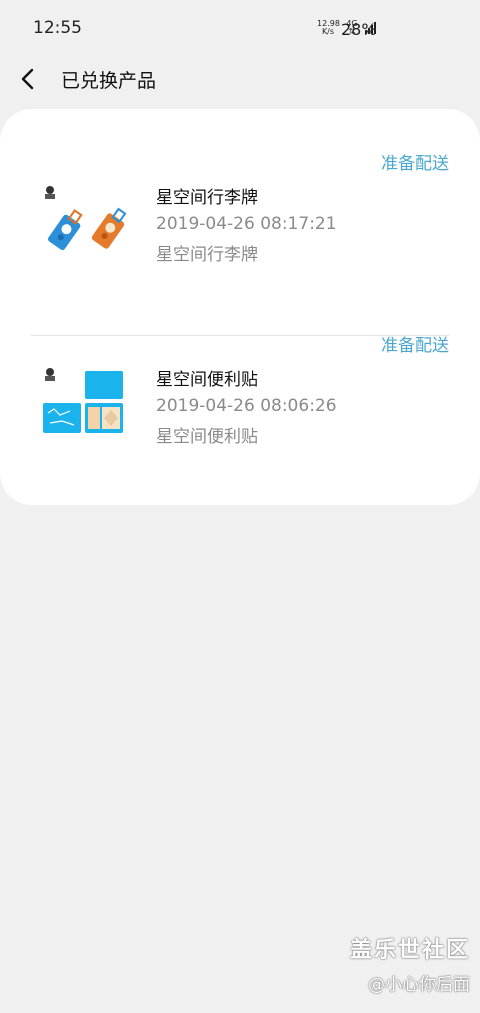 The height and width of the screenshot is (1013, 480). Describe the element at coordinates (246, 406) in the screenshot. I see `redeem-date: 2019-04-26 08:06:26` at that location.